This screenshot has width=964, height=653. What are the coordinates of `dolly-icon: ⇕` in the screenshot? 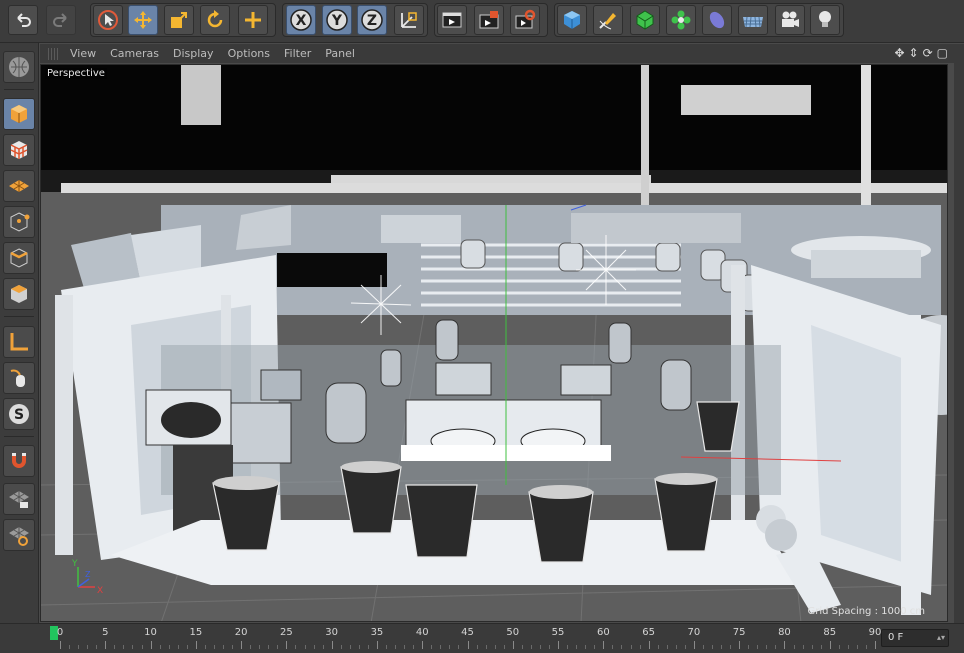 It's located at (914, 53).